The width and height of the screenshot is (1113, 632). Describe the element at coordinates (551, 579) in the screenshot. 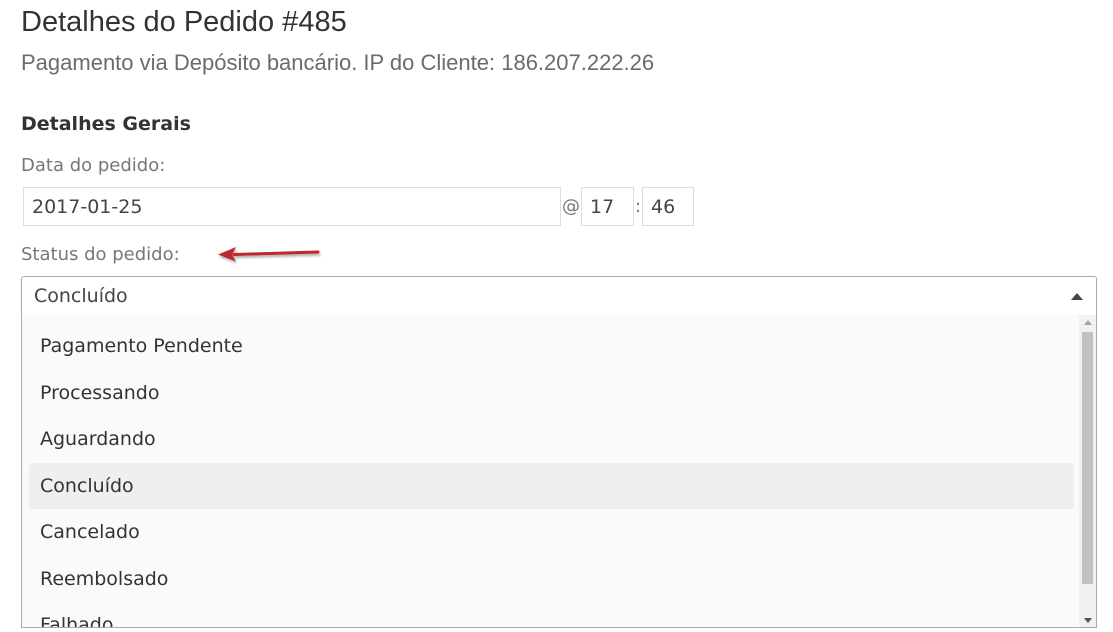

I see `status-option-refunded: Reembolsado` at that location.